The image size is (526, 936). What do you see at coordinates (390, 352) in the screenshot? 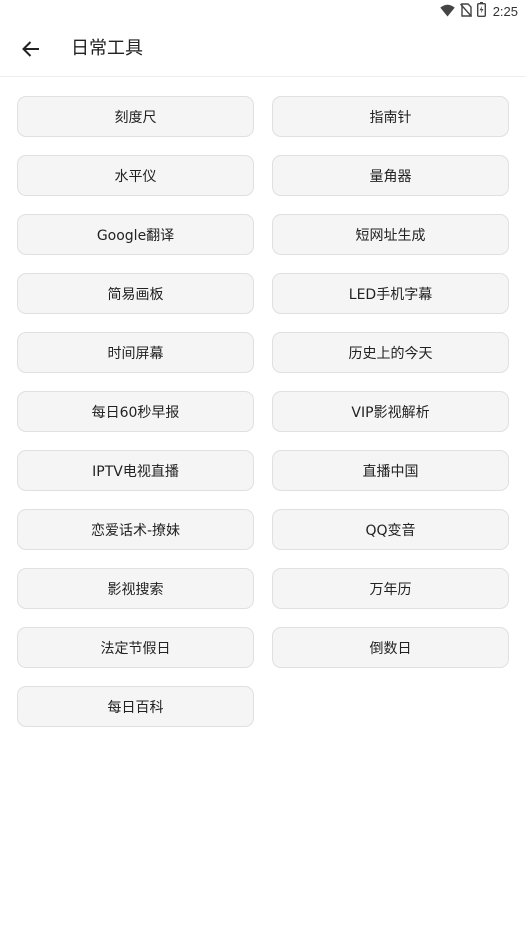
I see `tool-button-today-in-history: 历史上的今天` at bounding box center [390, 352].